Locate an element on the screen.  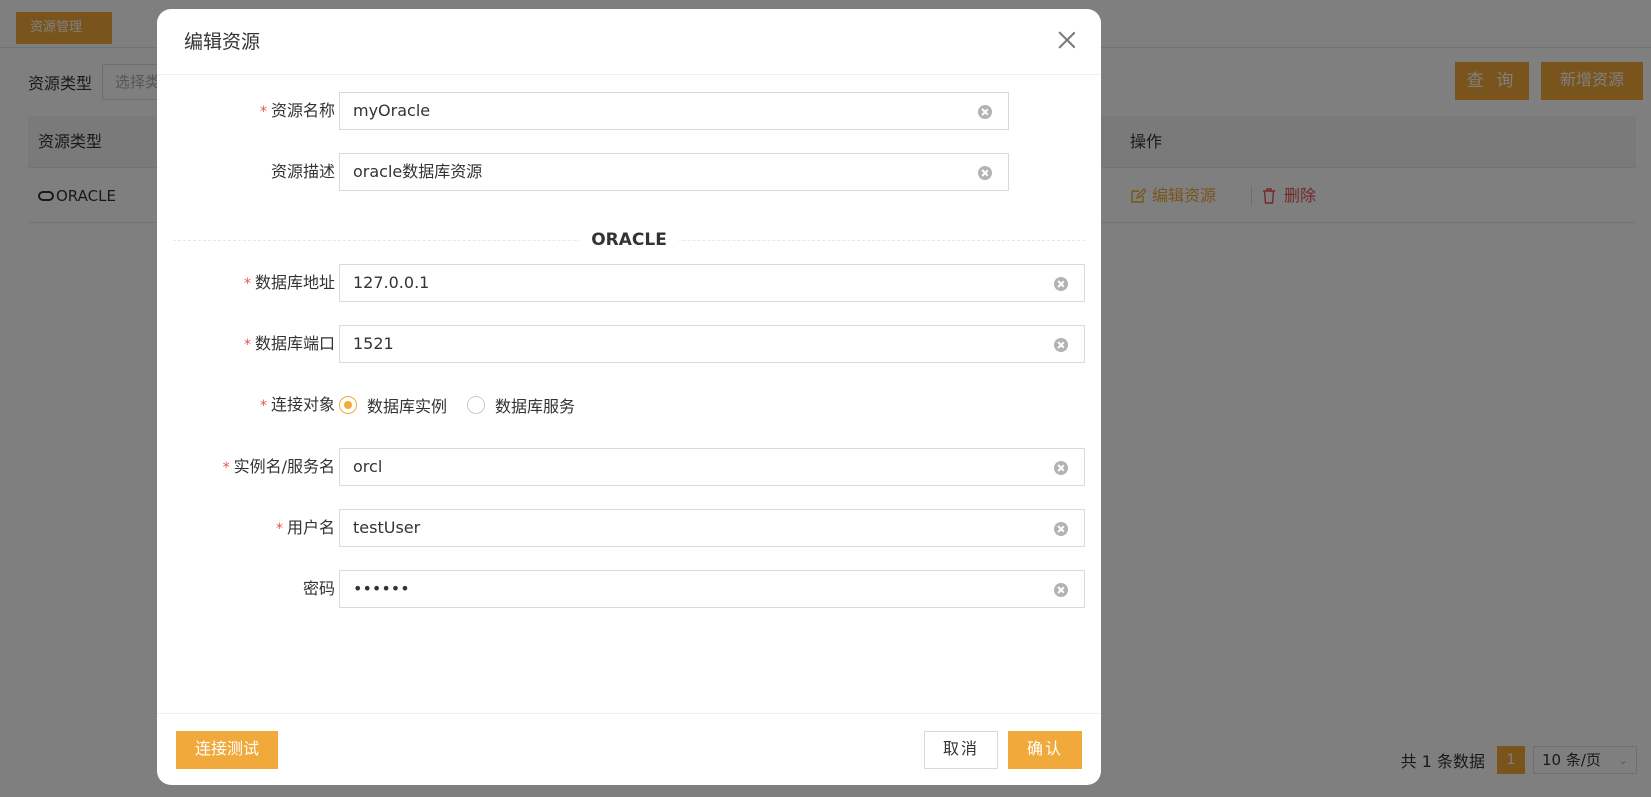
user-label: * 用户名 is located at coordinates (305, 527).